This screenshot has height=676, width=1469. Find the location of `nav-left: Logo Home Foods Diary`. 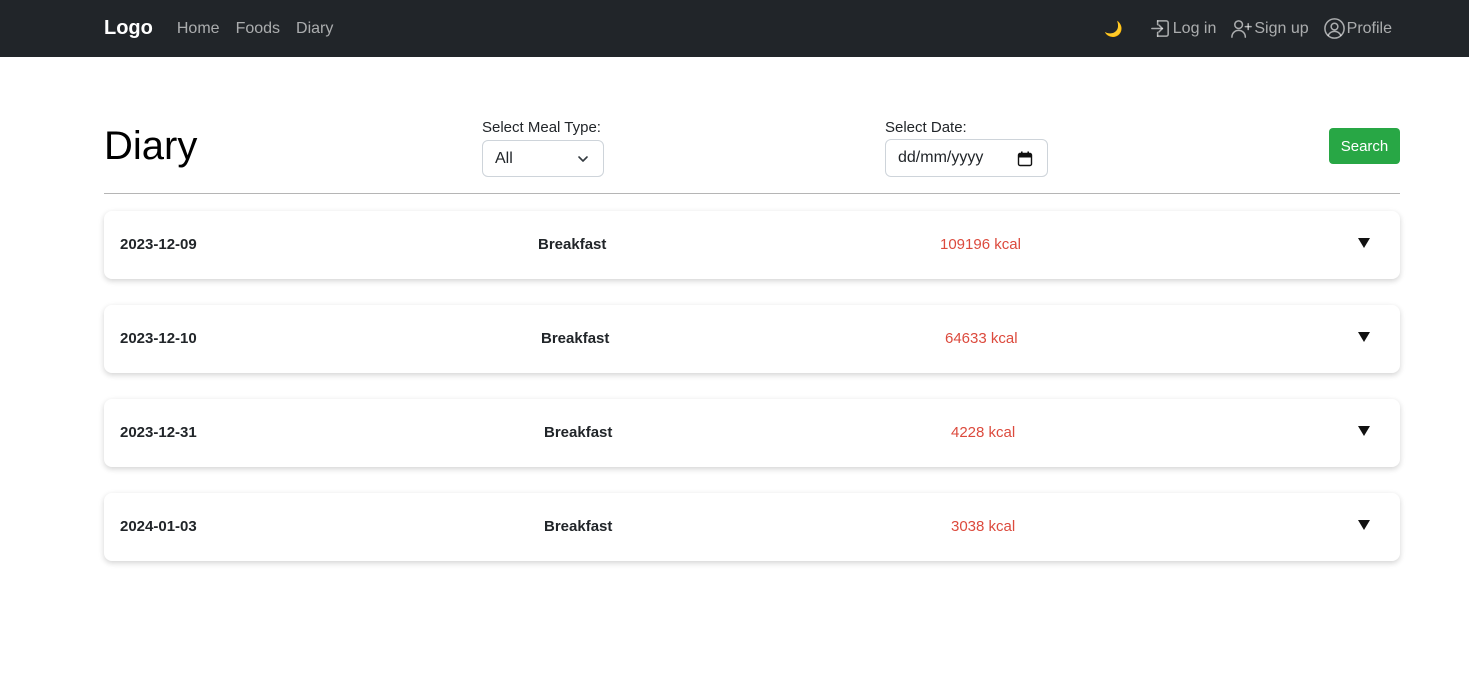

nav-left: Logo Home Foods Diary is located at coordinates (226, 28).